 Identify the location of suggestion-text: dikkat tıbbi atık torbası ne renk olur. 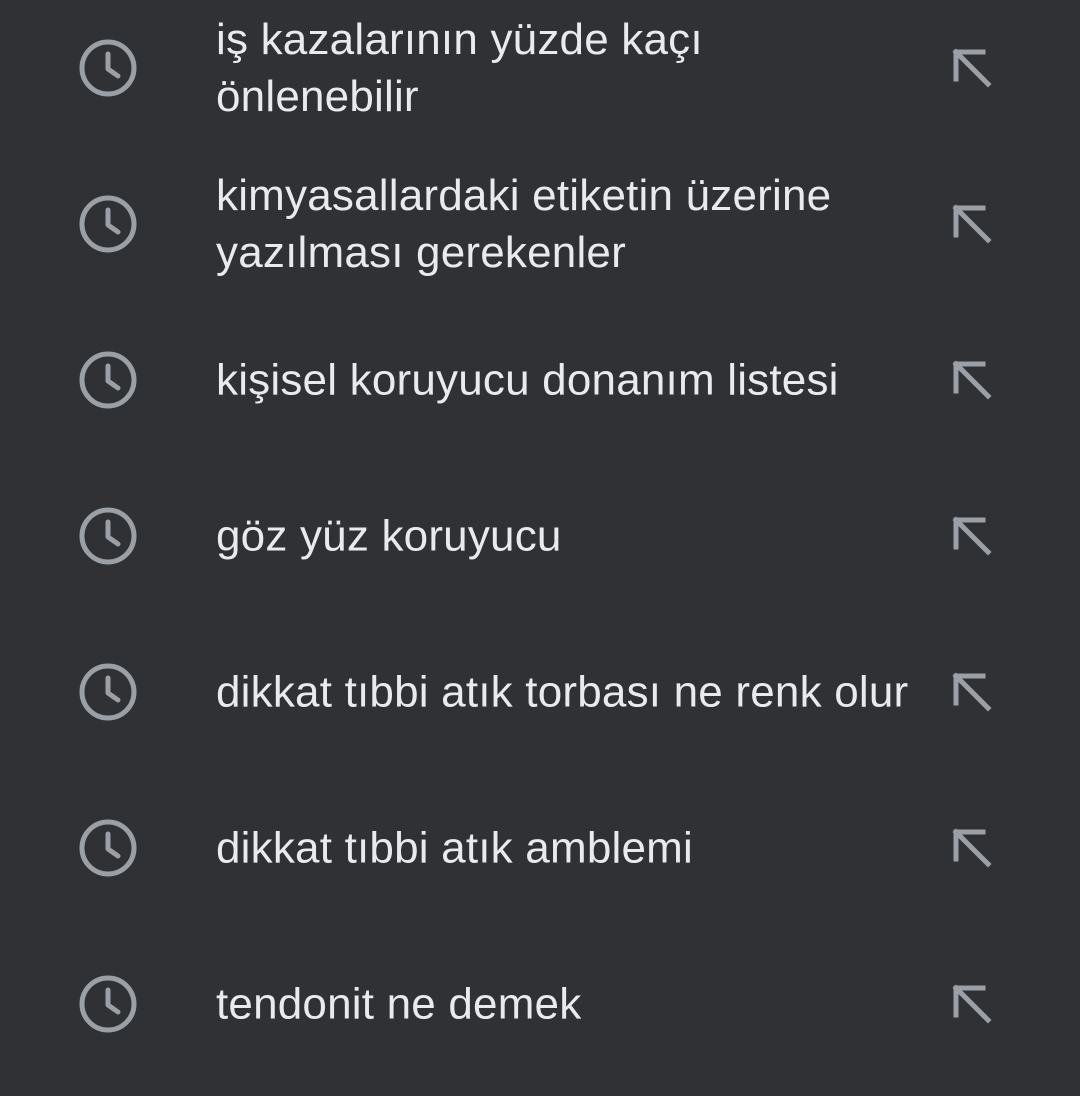
(562, 692).